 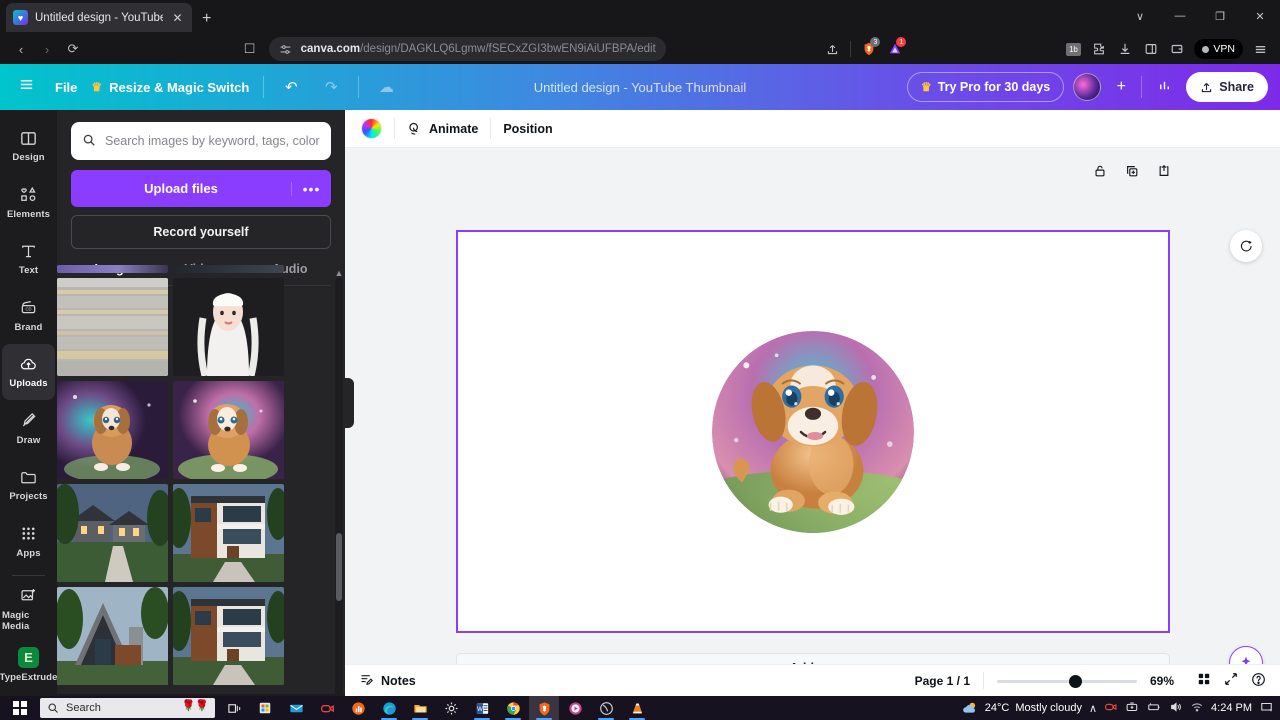 What do you see at coordinates (1132, 172) in the screenshot?
I see `duplicate-icon` at bounding box center [1132, 172].